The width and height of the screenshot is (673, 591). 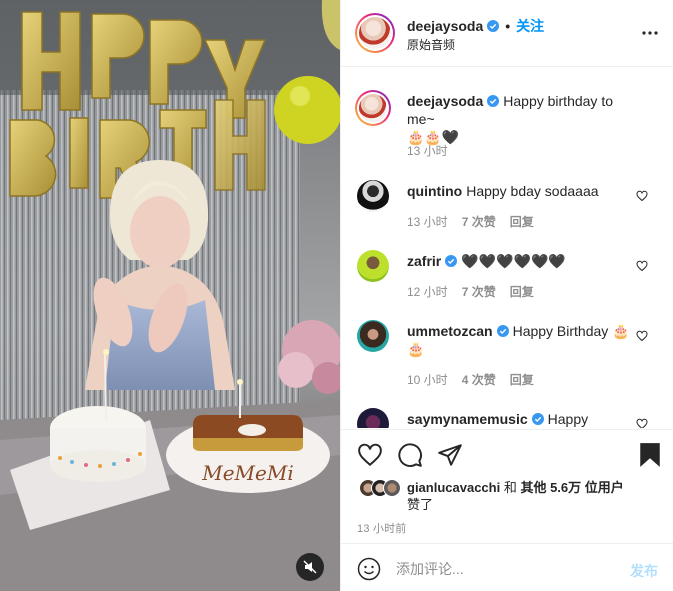 What do you see at coordinates (427, 292) in the screenshot?
I see `comment-time: 12 小时` at bounding box center [427, 292].